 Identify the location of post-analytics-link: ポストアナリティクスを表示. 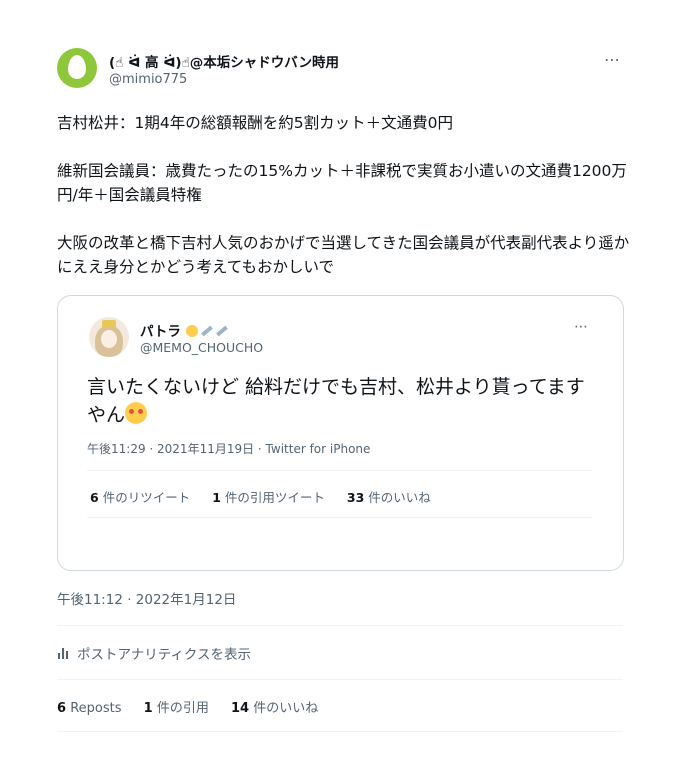
(154, 653).